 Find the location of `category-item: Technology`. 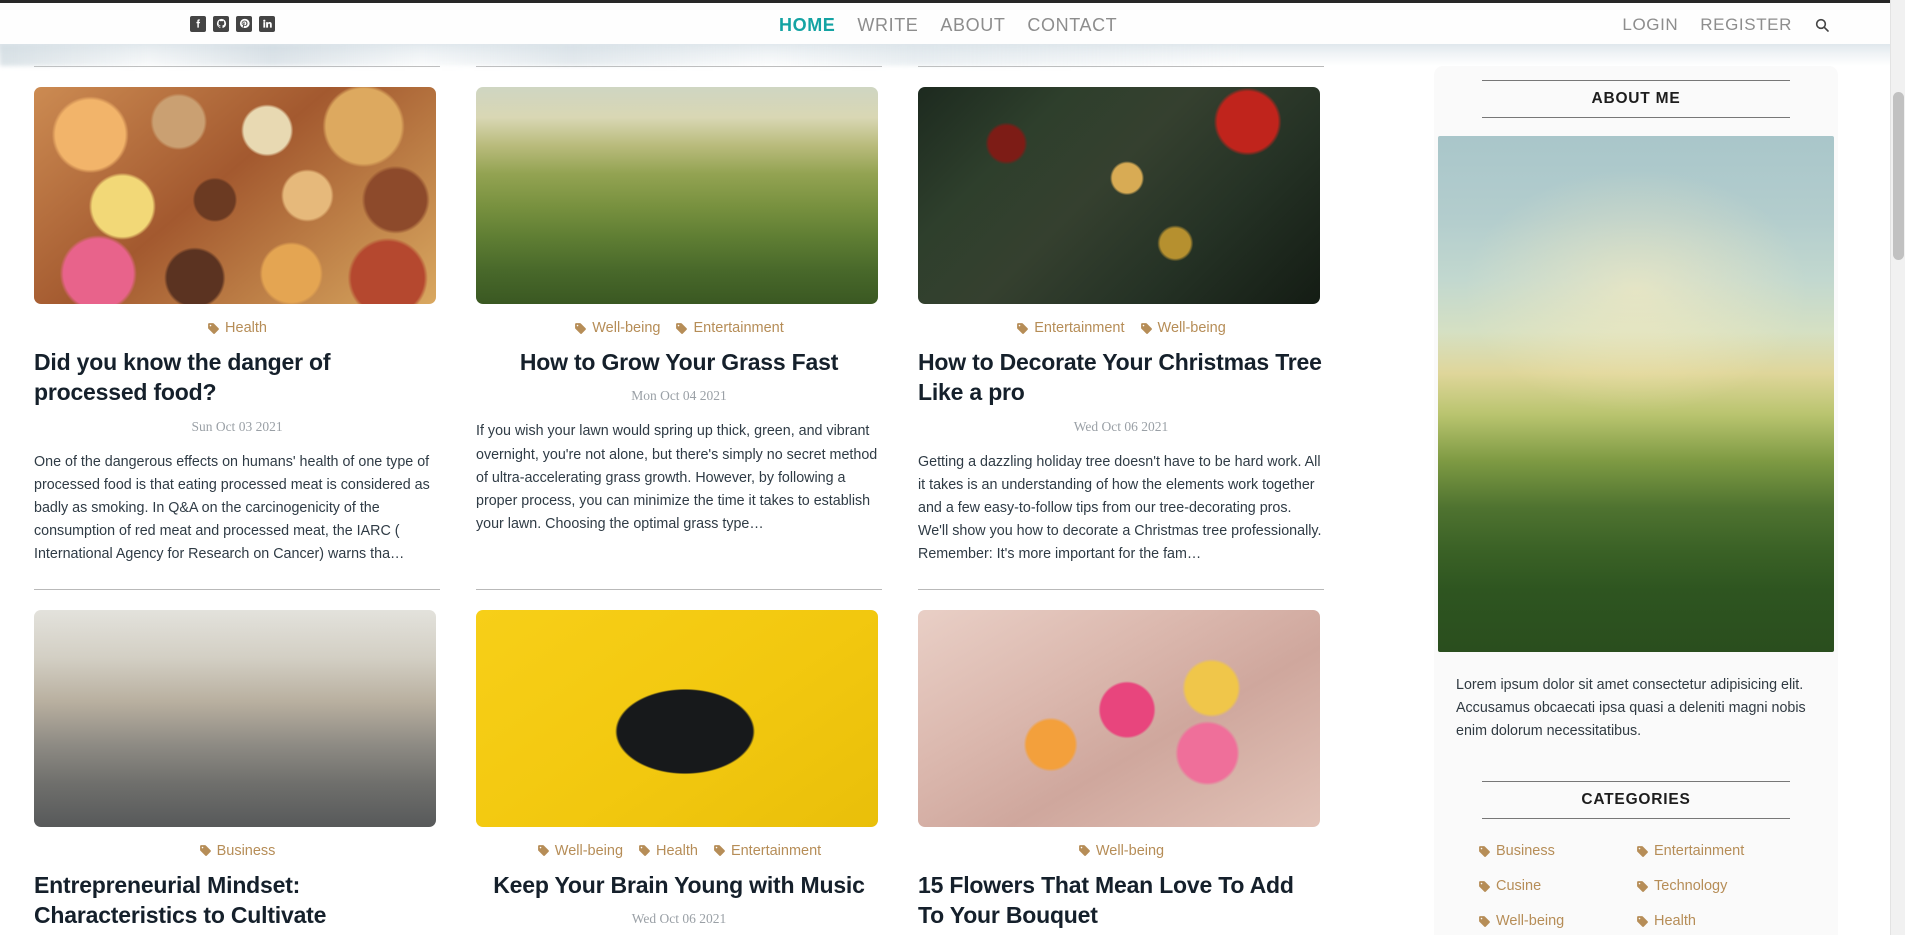

category-item: Technology is located at coordinates (1715, 886).